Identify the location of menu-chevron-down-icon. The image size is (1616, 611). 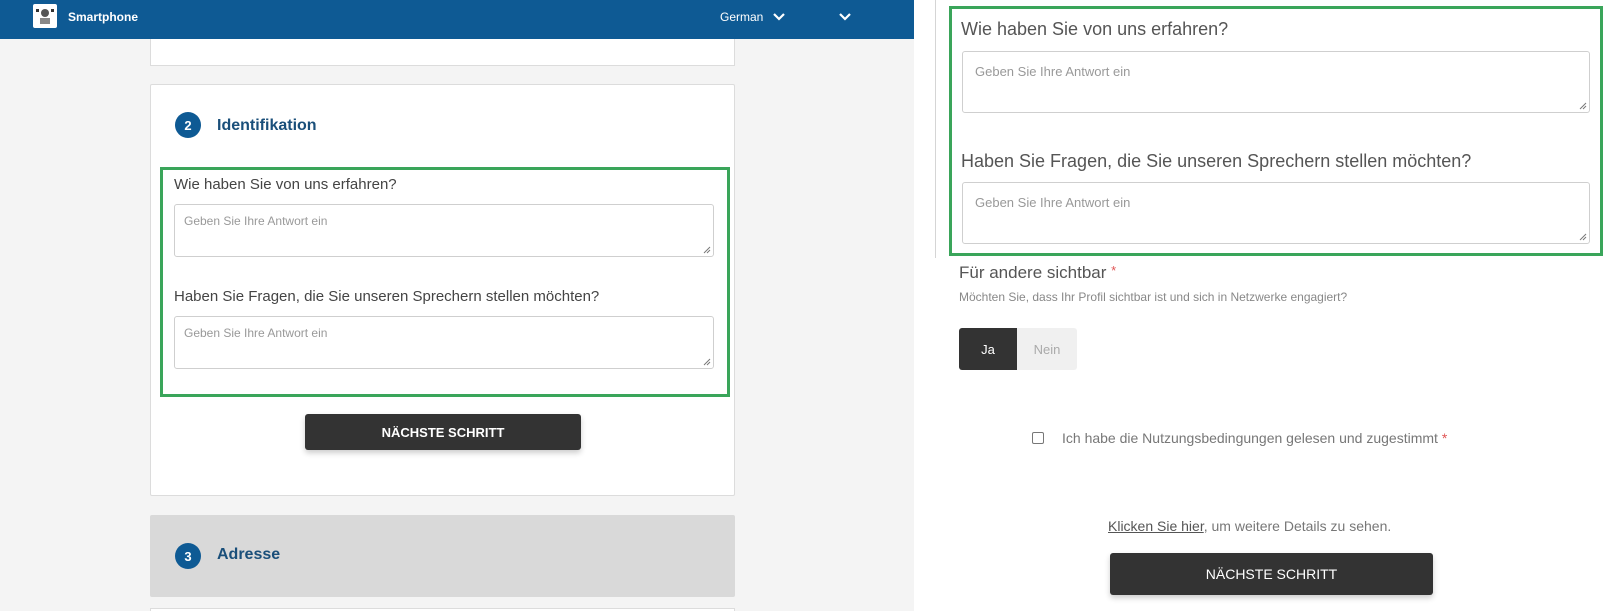
(845, 17).